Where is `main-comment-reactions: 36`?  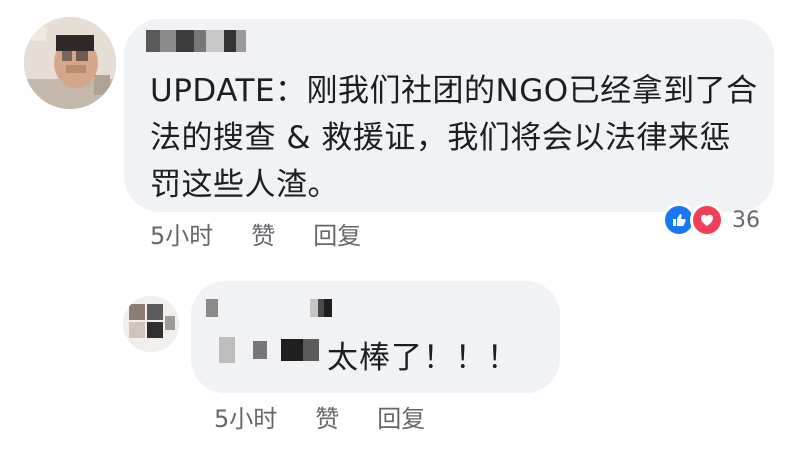 main-comment-reactions: 36 is located at coordinates (711, 220).